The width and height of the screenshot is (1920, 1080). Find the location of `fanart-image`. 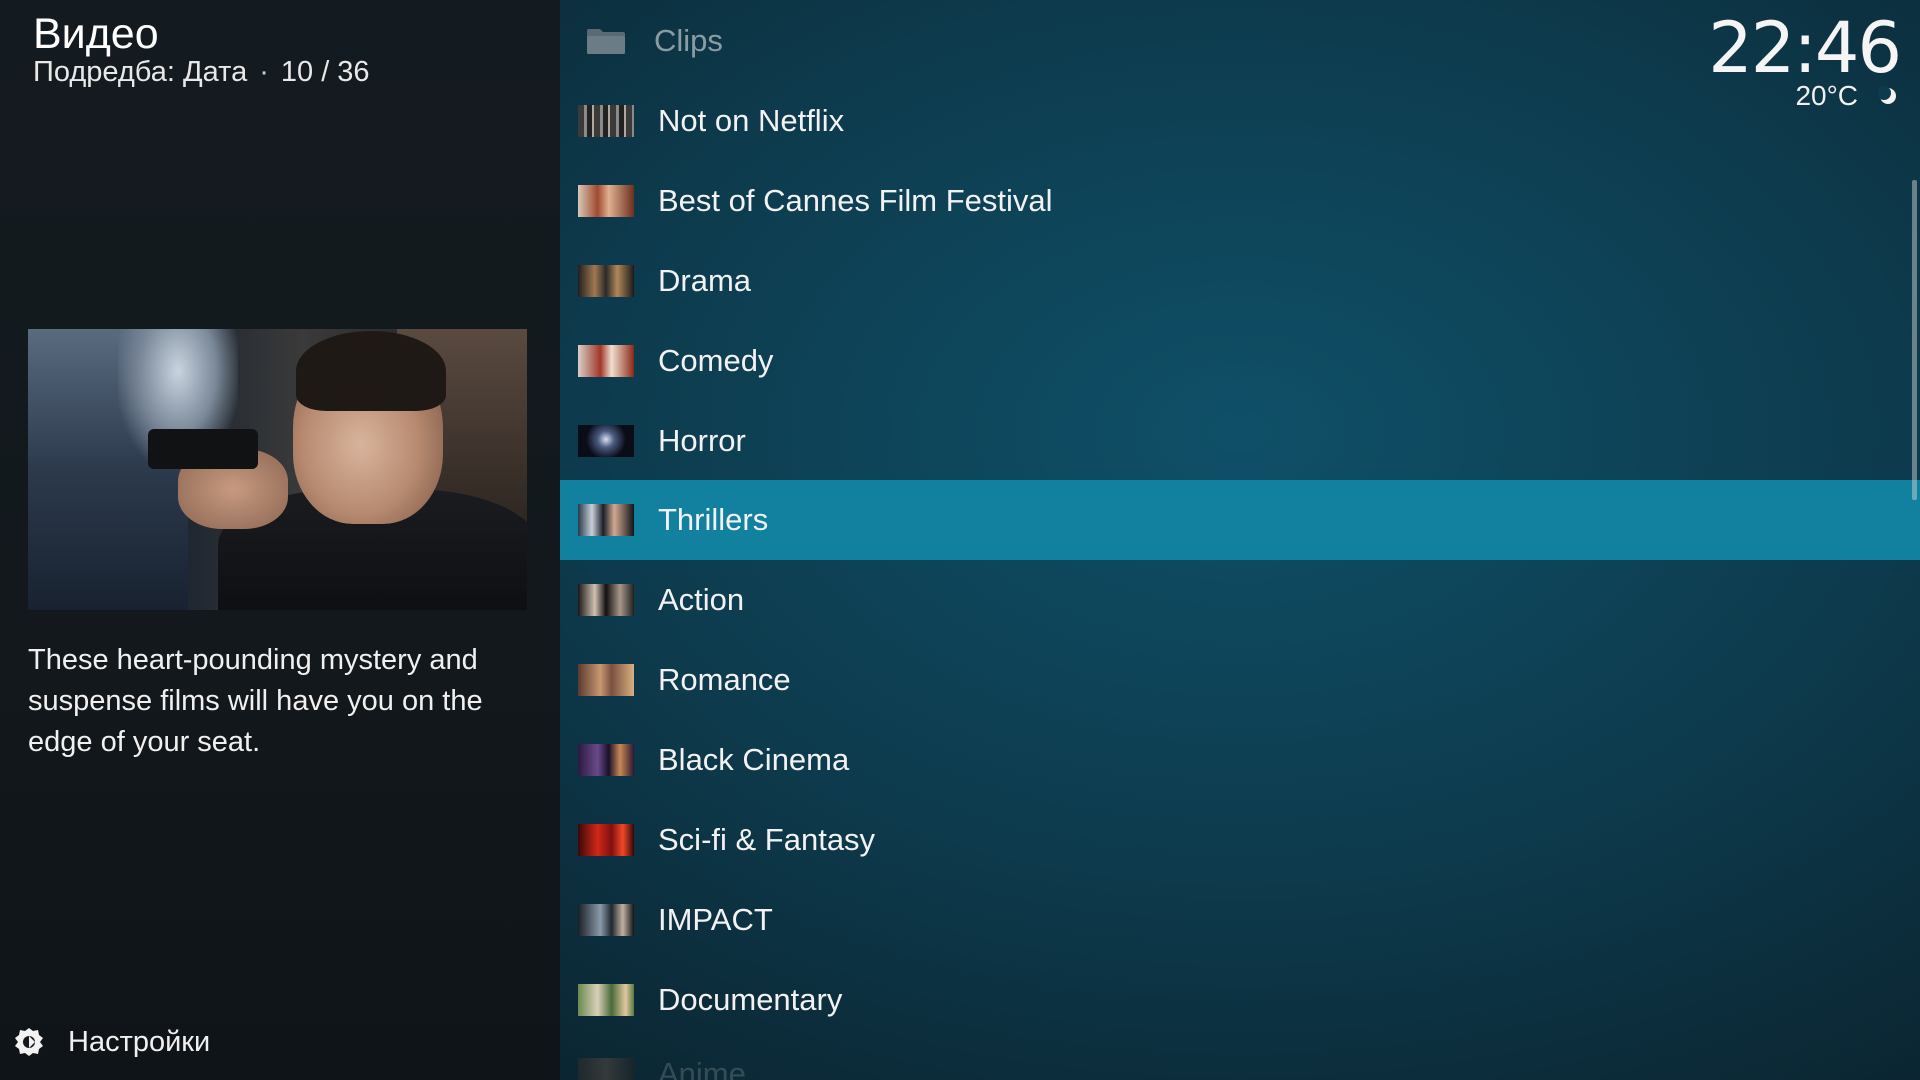

fanart-image is located at coordinates (277, 469).